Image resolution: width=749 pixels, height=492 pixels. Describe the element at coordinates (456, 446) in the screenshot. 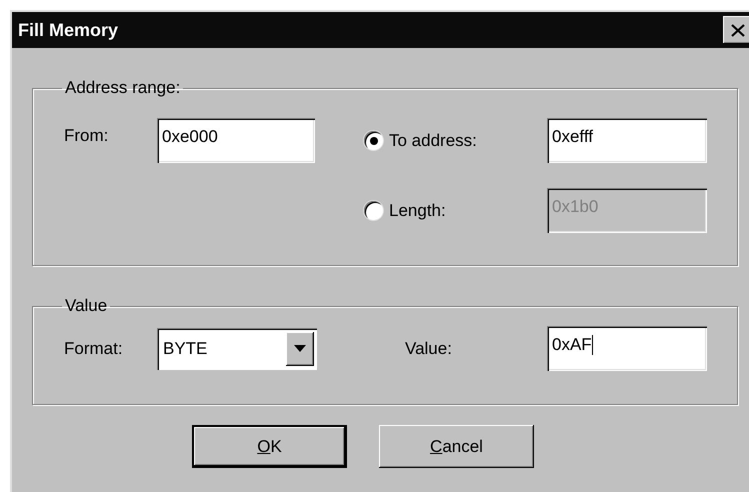

I see `cancel-button: Cancel` at that location.